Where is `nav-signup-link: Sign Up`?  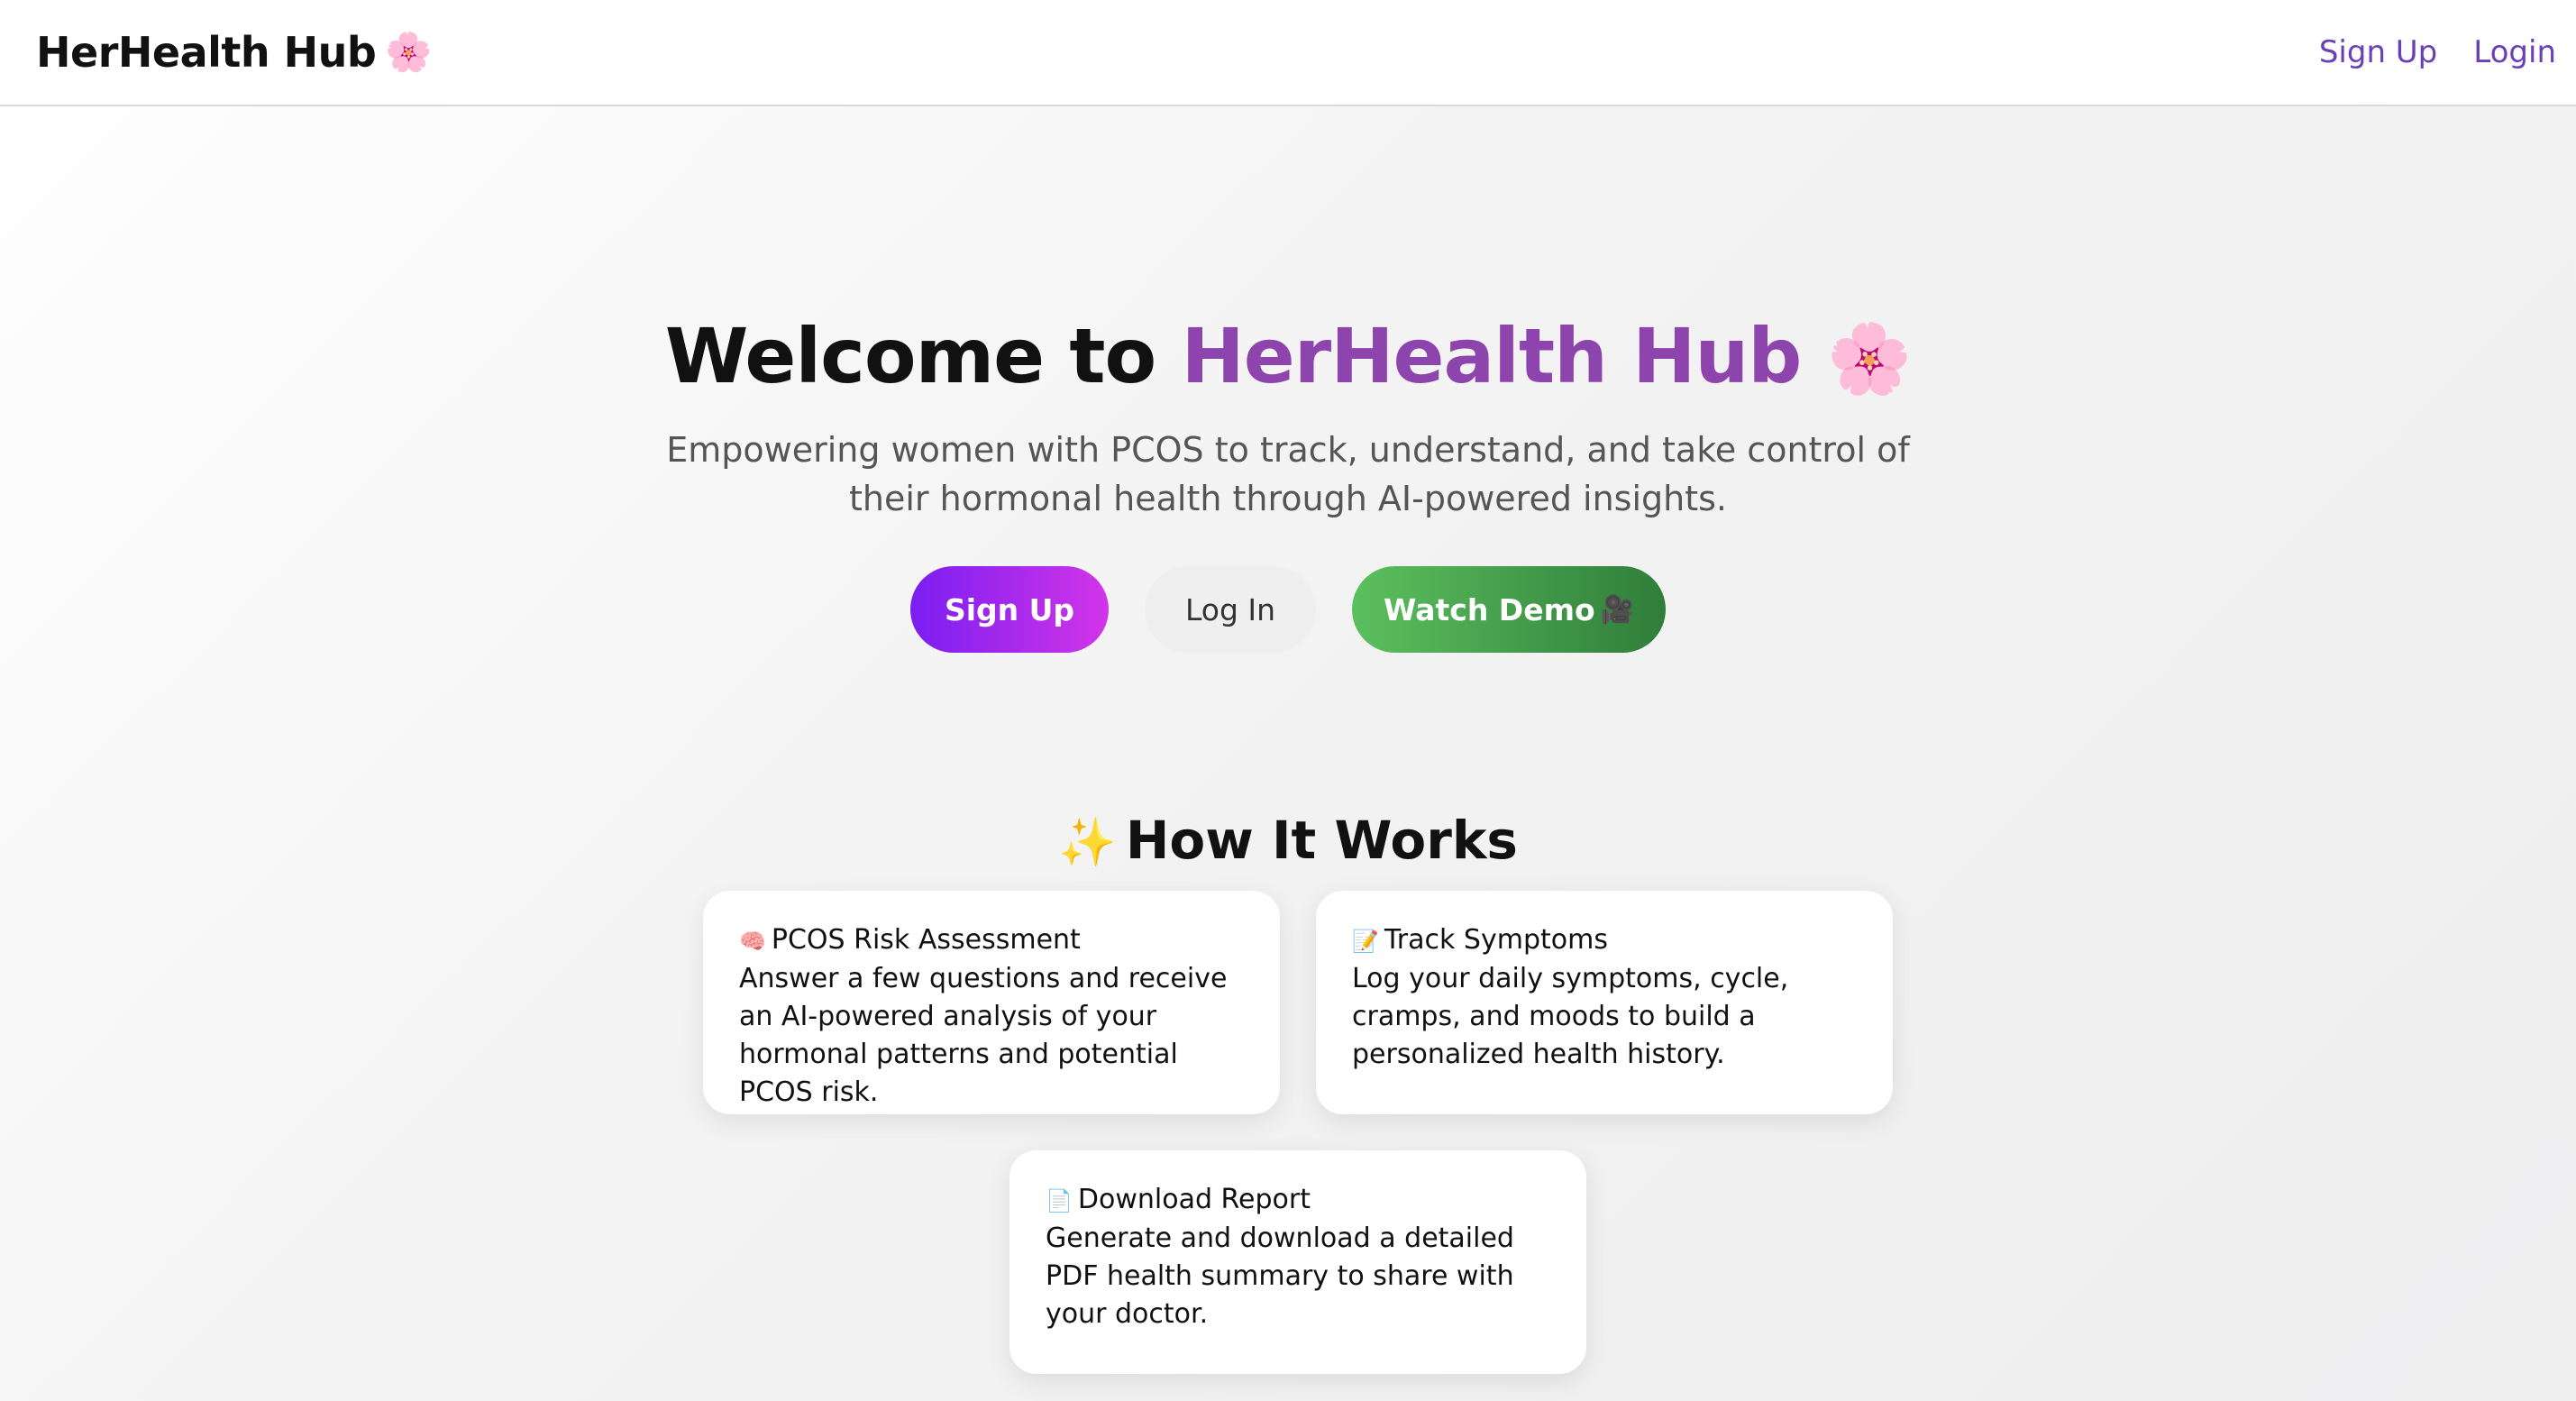
nav-signup-link: Sign Up is located at coordinates (2378, 52).